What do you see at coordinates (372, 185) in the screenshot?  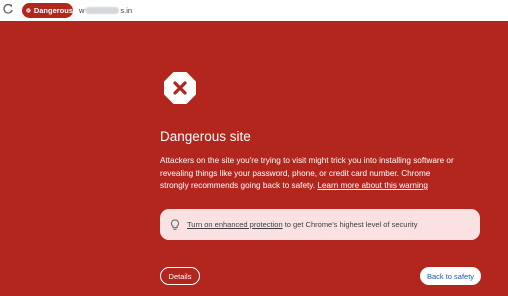 I see `learn-more-link: Learn more about this warning` at bounding box center [372, 185].